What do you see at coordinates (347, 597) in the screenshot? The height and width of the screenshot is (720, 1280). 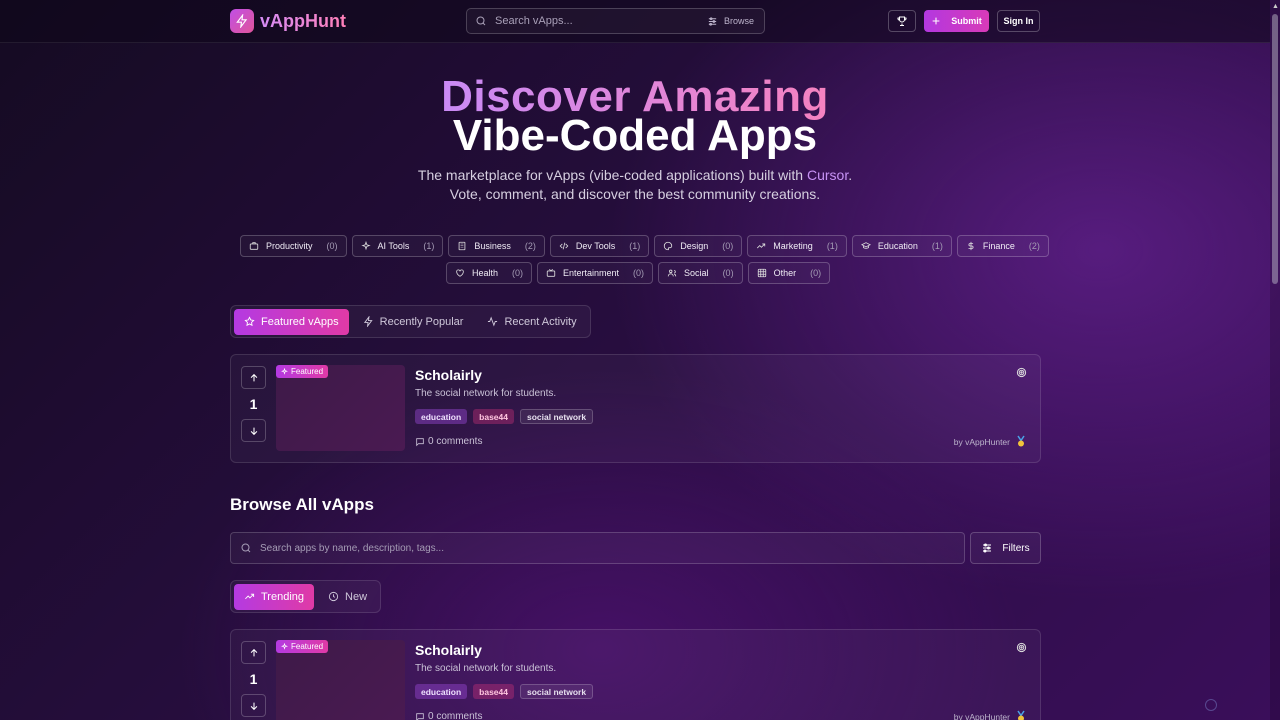 I see `tab-new: New` at bounding box center [347, 597].